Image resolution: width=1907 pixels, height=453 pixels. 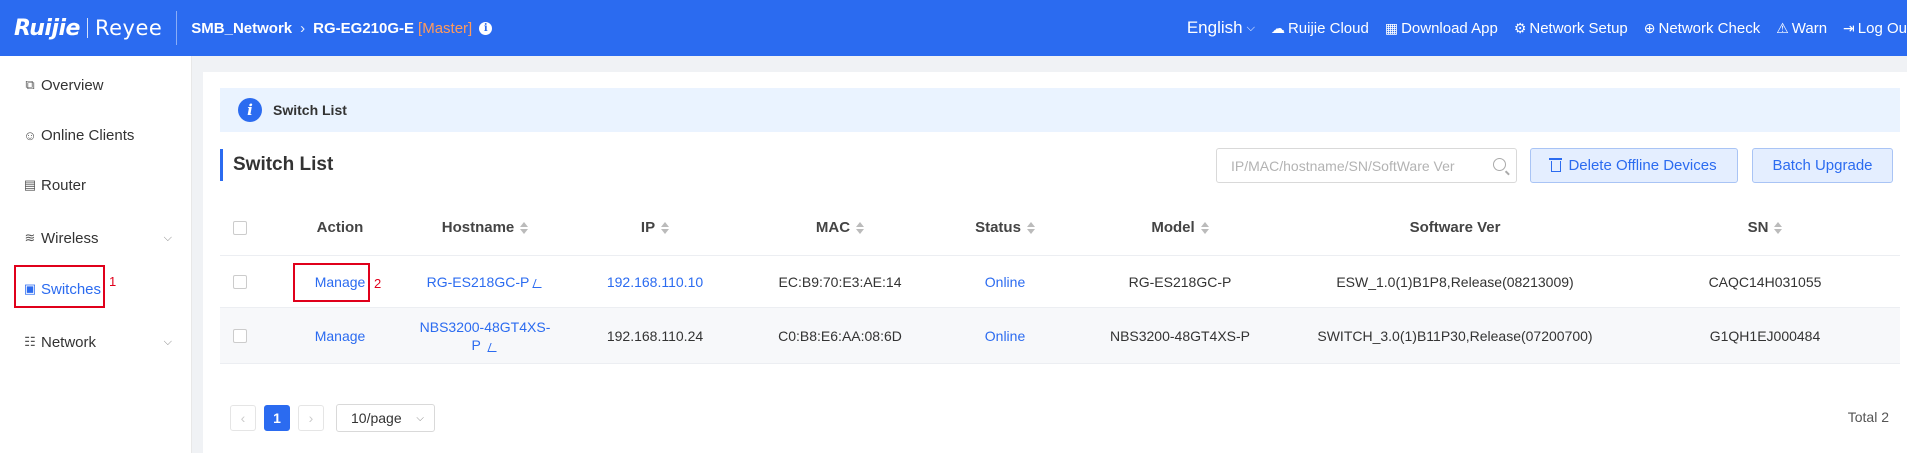 What do you see at coordinates (476, 345) in the screenshot?
I see `hostname-link-line2: P` at bounding box center [476, 345].